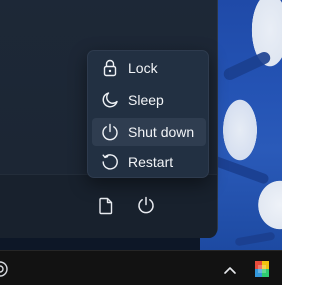 This screenshot has width=320, height=285. What do you see at coordinates (262, 269) in the screenshot?
I see `colorful-app-icon` at bounding box center [262, 269].